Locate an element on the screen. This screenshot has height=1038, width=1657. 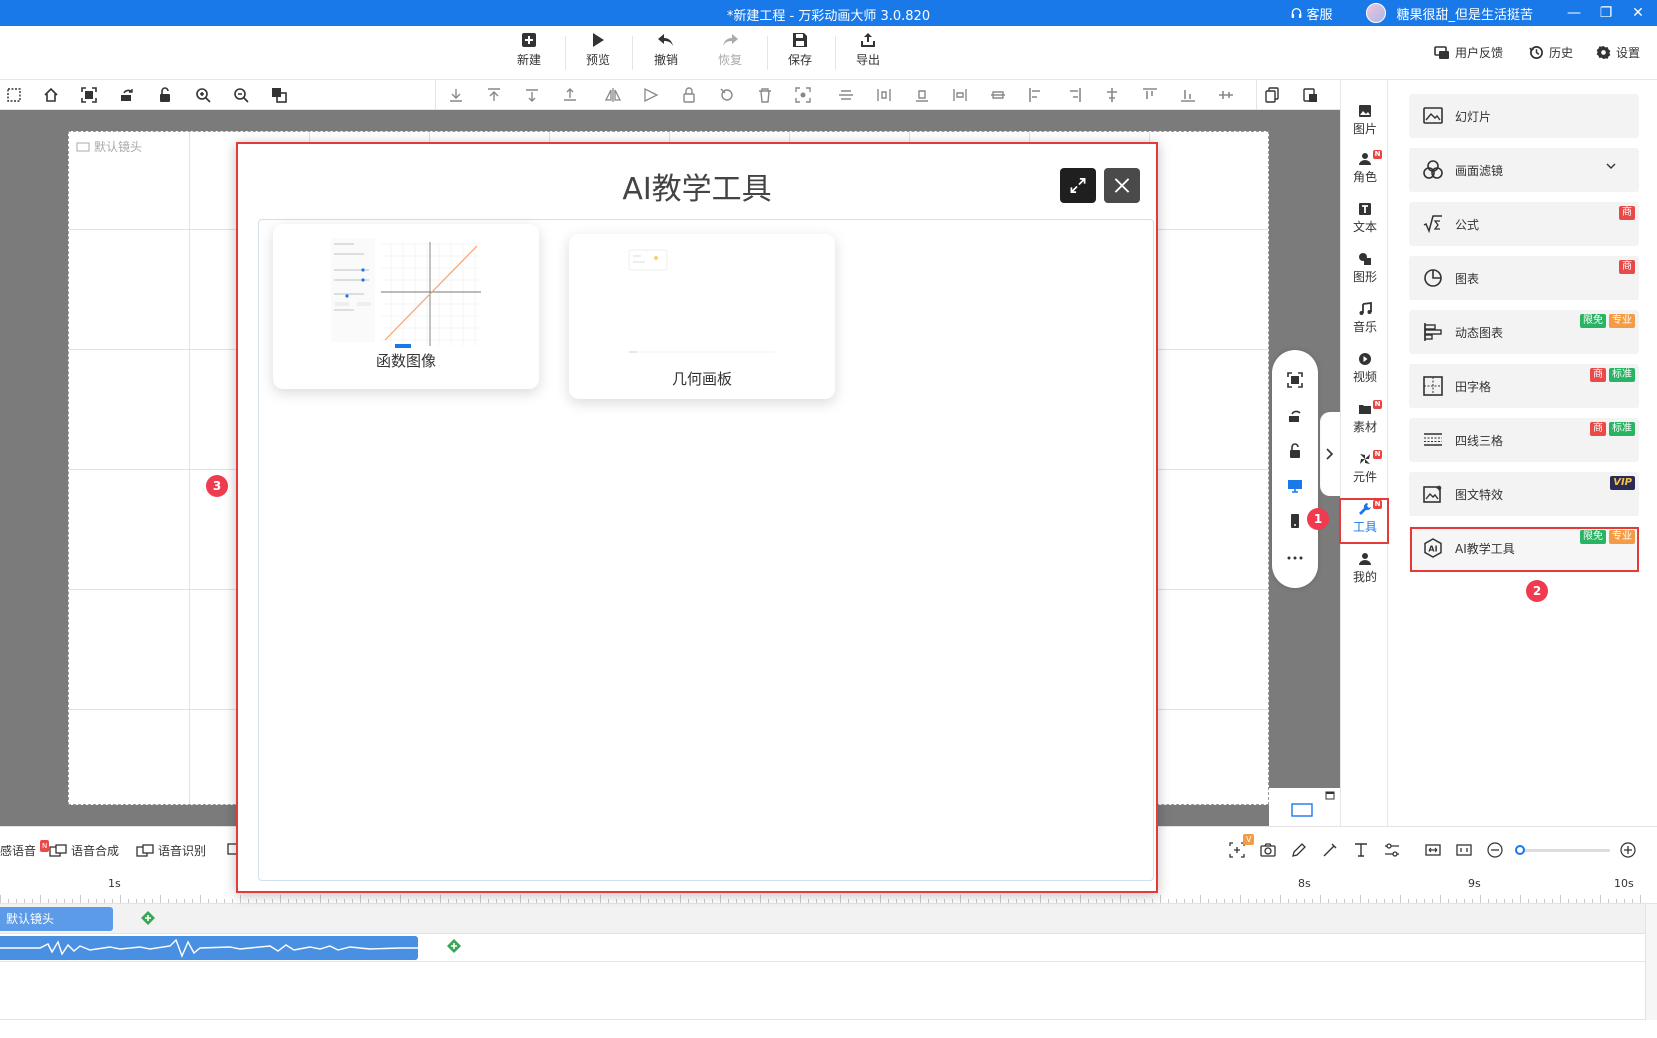
tool-dynamic-chart: 动态图表 限免 专业 is located at coordinates (1524, 332).